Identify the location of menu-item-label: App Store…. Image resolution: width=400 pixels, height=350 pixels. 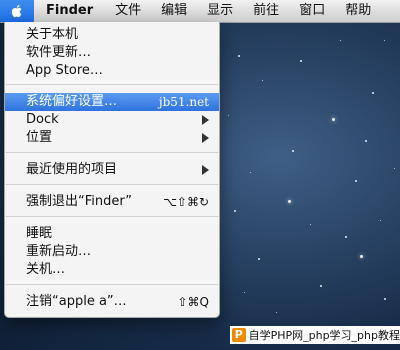
(64, 70).